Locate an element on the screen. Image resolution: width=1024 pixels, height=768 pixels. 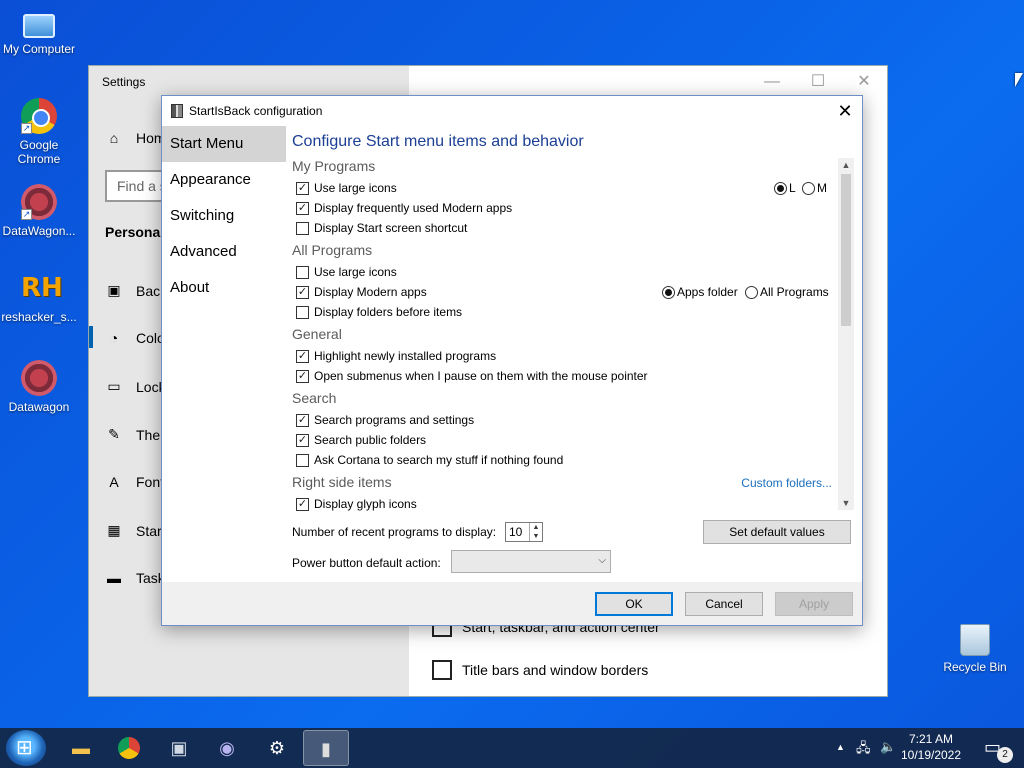
lock-screen-icon: ▭ is located at coordinates (114, 386).